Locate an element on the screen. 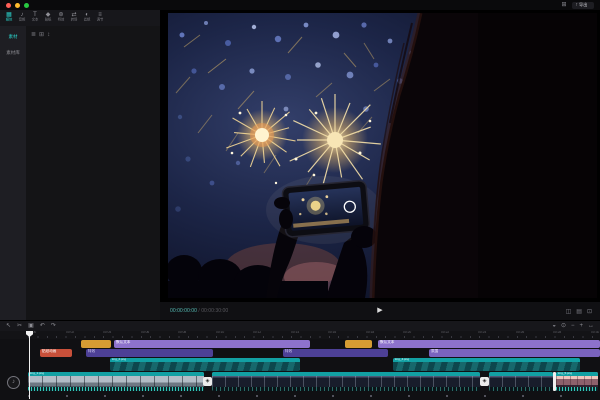 This screenshot has width=600, height=400. play-button: ▶ is located at coordinates (379, 311).